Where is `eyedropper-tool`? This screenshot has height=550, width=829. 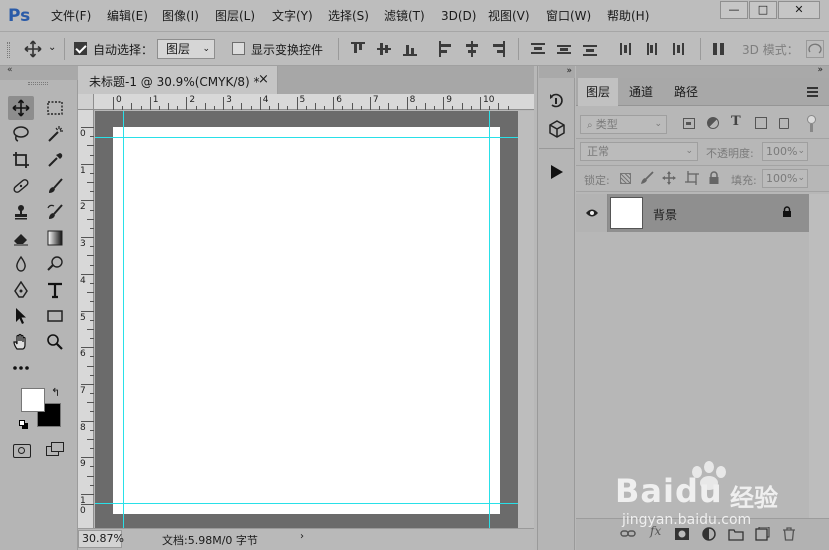
eyedropper-tool is located at coordinates (55, 160).